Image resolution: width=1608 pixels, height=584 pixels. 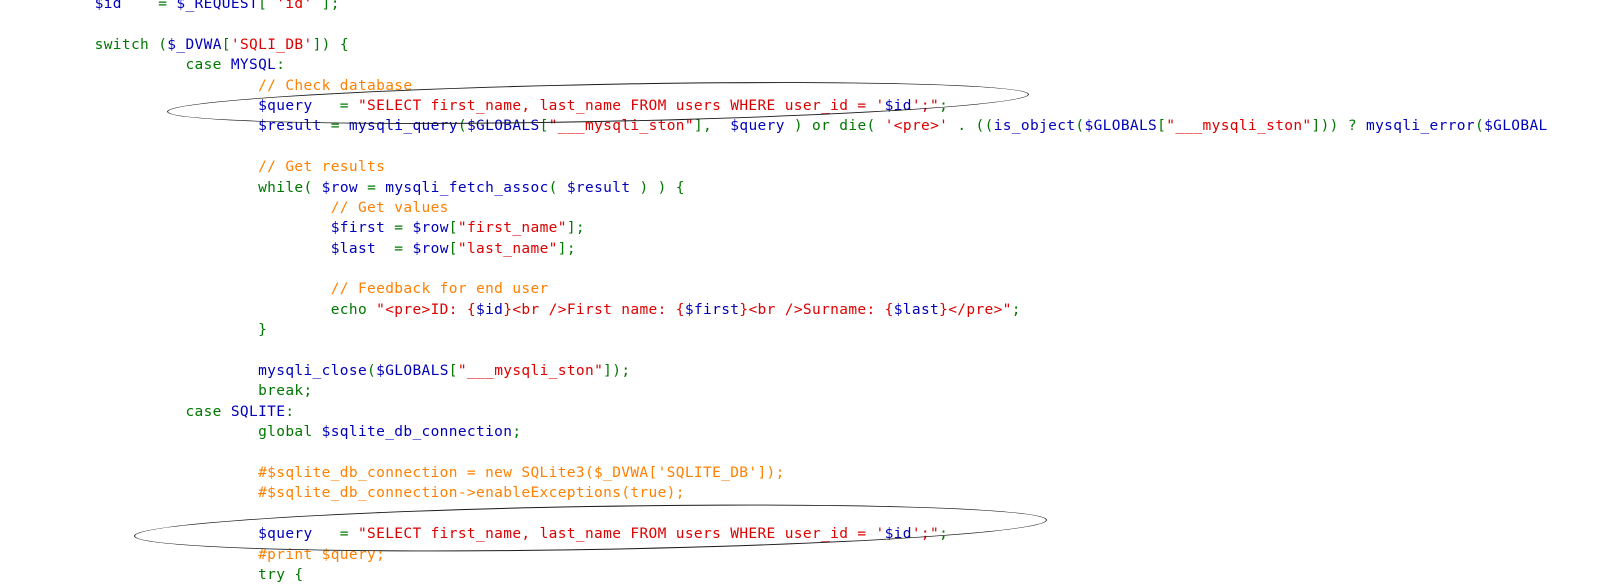 I want to click on code-token: echo, so click(x=353, y=309).